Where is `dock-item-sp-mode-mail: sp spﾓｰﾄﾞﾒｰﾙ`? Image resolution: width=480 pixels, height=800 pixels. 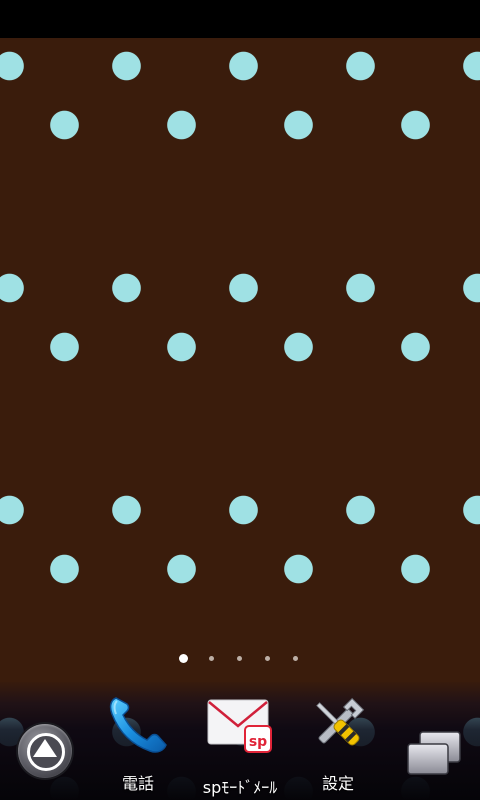
dock-item-sp-mode-mail: sp spﾓｰﾄﾞﾒｰﾙ is located at coordinates (240, 746).